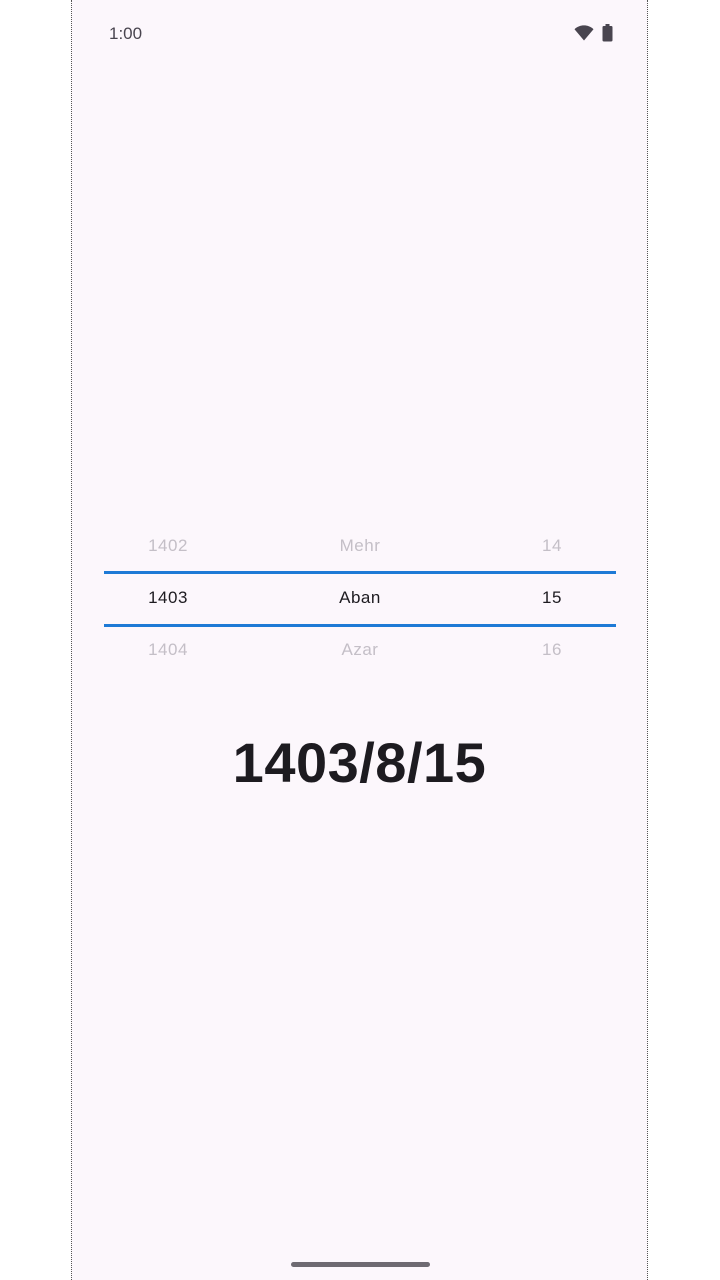 The height and width of the screenshot is (1280, 720). I want to click on picker-row-selected: 1403 Aban 15, so click(360, 598).